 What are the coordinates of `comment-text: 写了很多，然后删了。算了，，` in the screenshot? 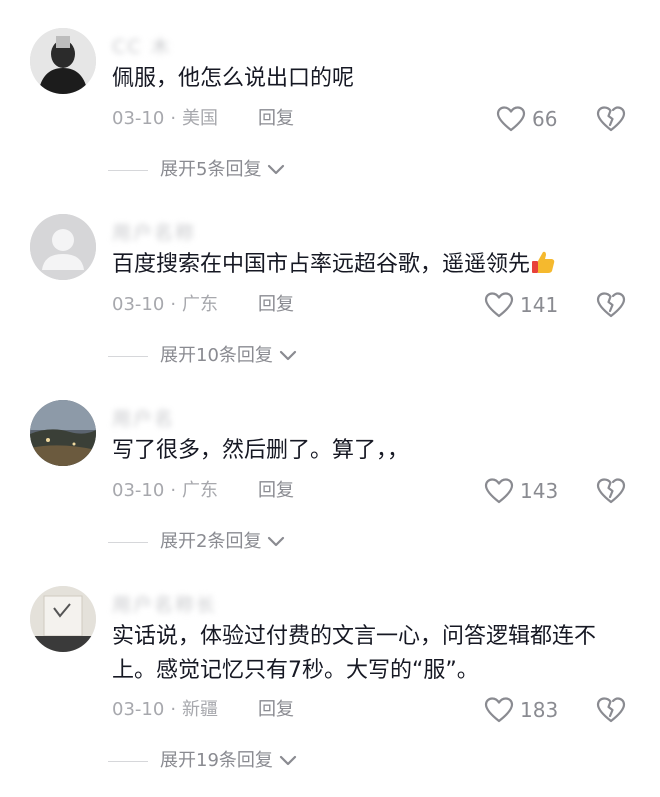 It's located at (261, 450).